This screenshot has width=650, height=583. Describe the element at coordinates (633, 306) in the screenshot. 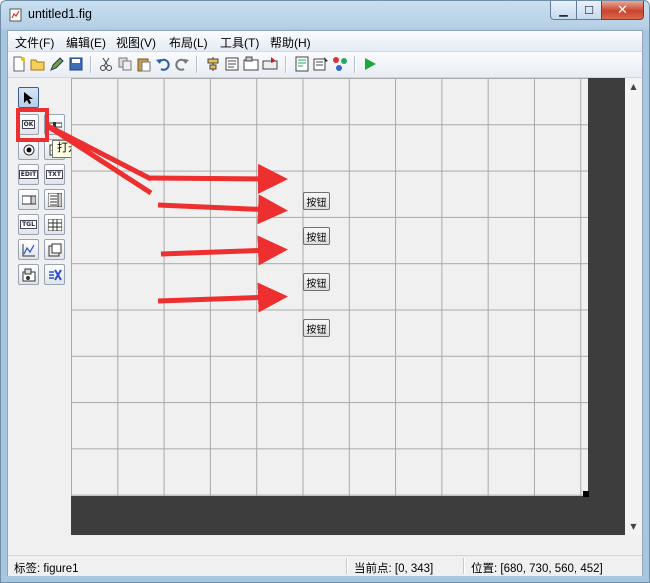

I see `vertical-scrollbar: ▲ ▼` at that location.